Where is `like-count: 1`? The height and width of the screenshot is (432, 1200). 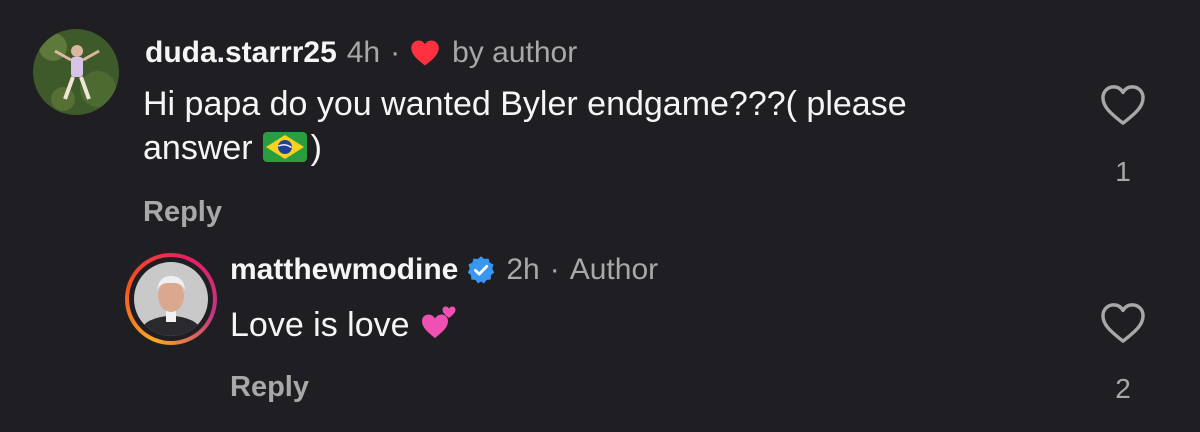
like-count: 1 is located at coordinates (1123, 171).